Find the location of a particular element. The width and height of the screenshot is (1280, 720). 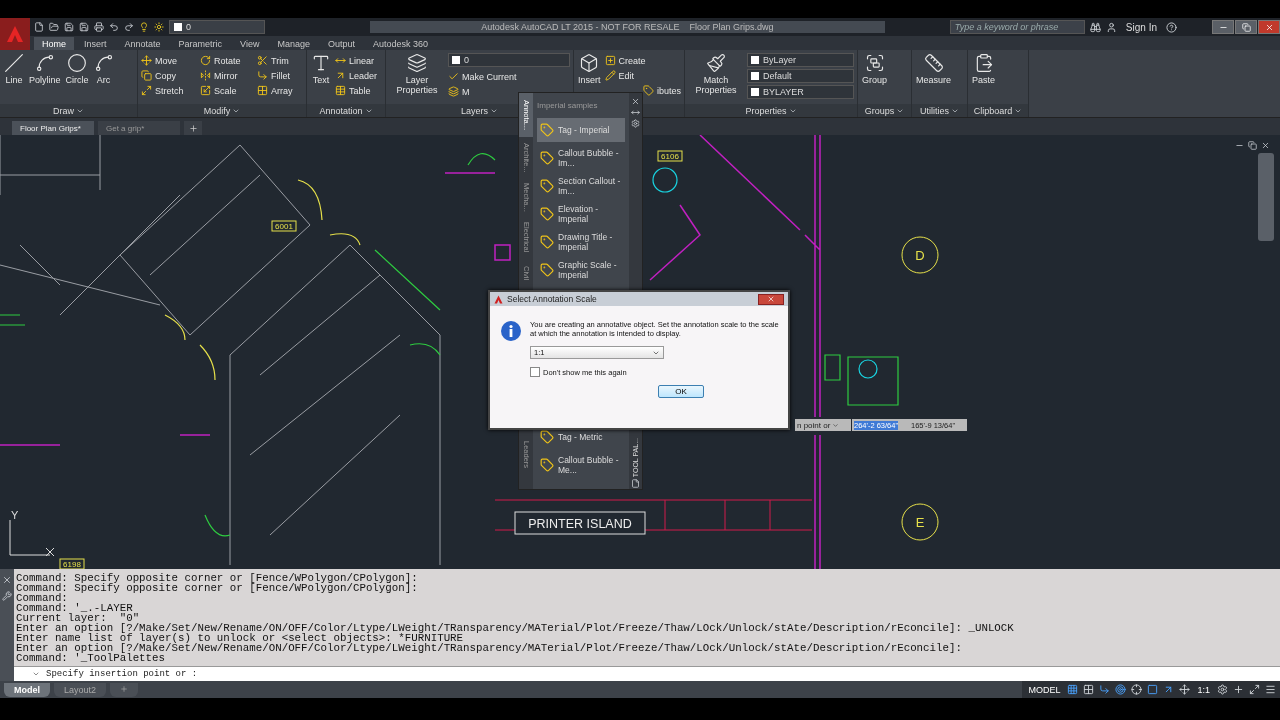

ribbon-tab: Autodesk 360 is located at coordinates (401, 43).